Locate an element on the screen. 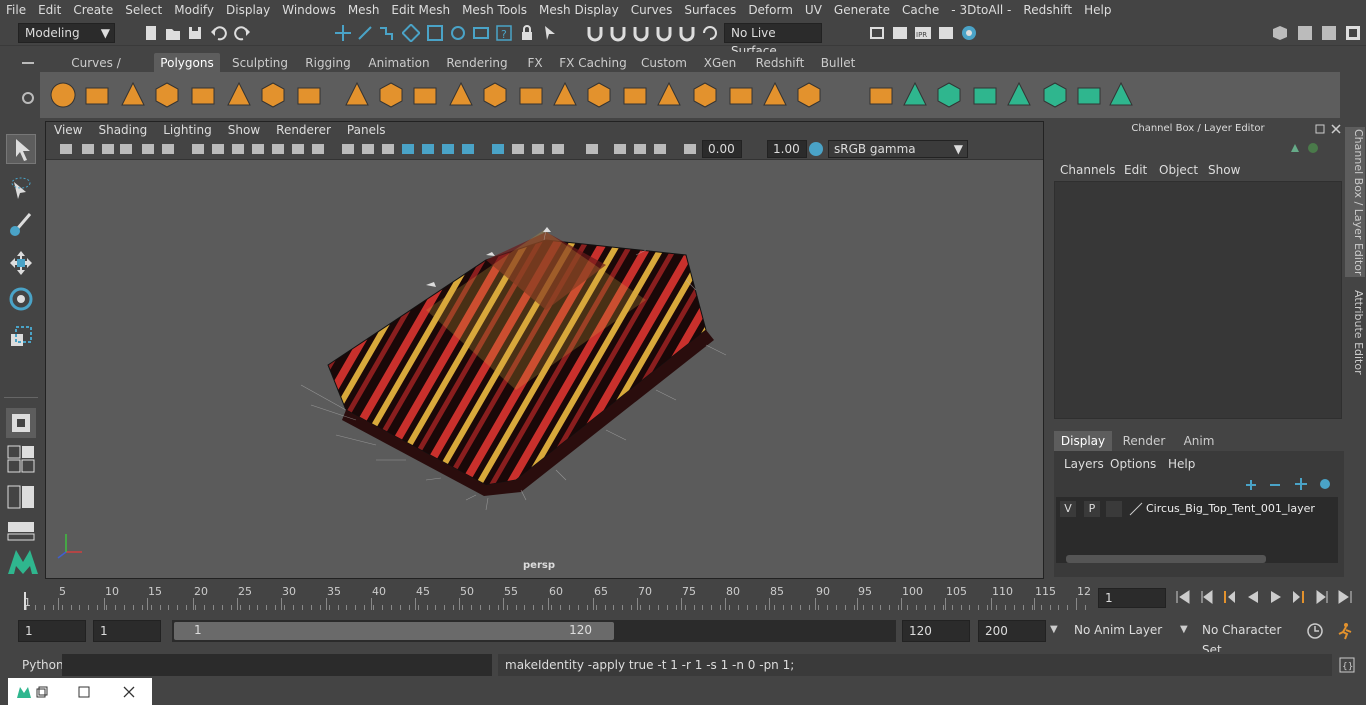  viewport-menu-panels: Panels is located at coordinates (366, 130).